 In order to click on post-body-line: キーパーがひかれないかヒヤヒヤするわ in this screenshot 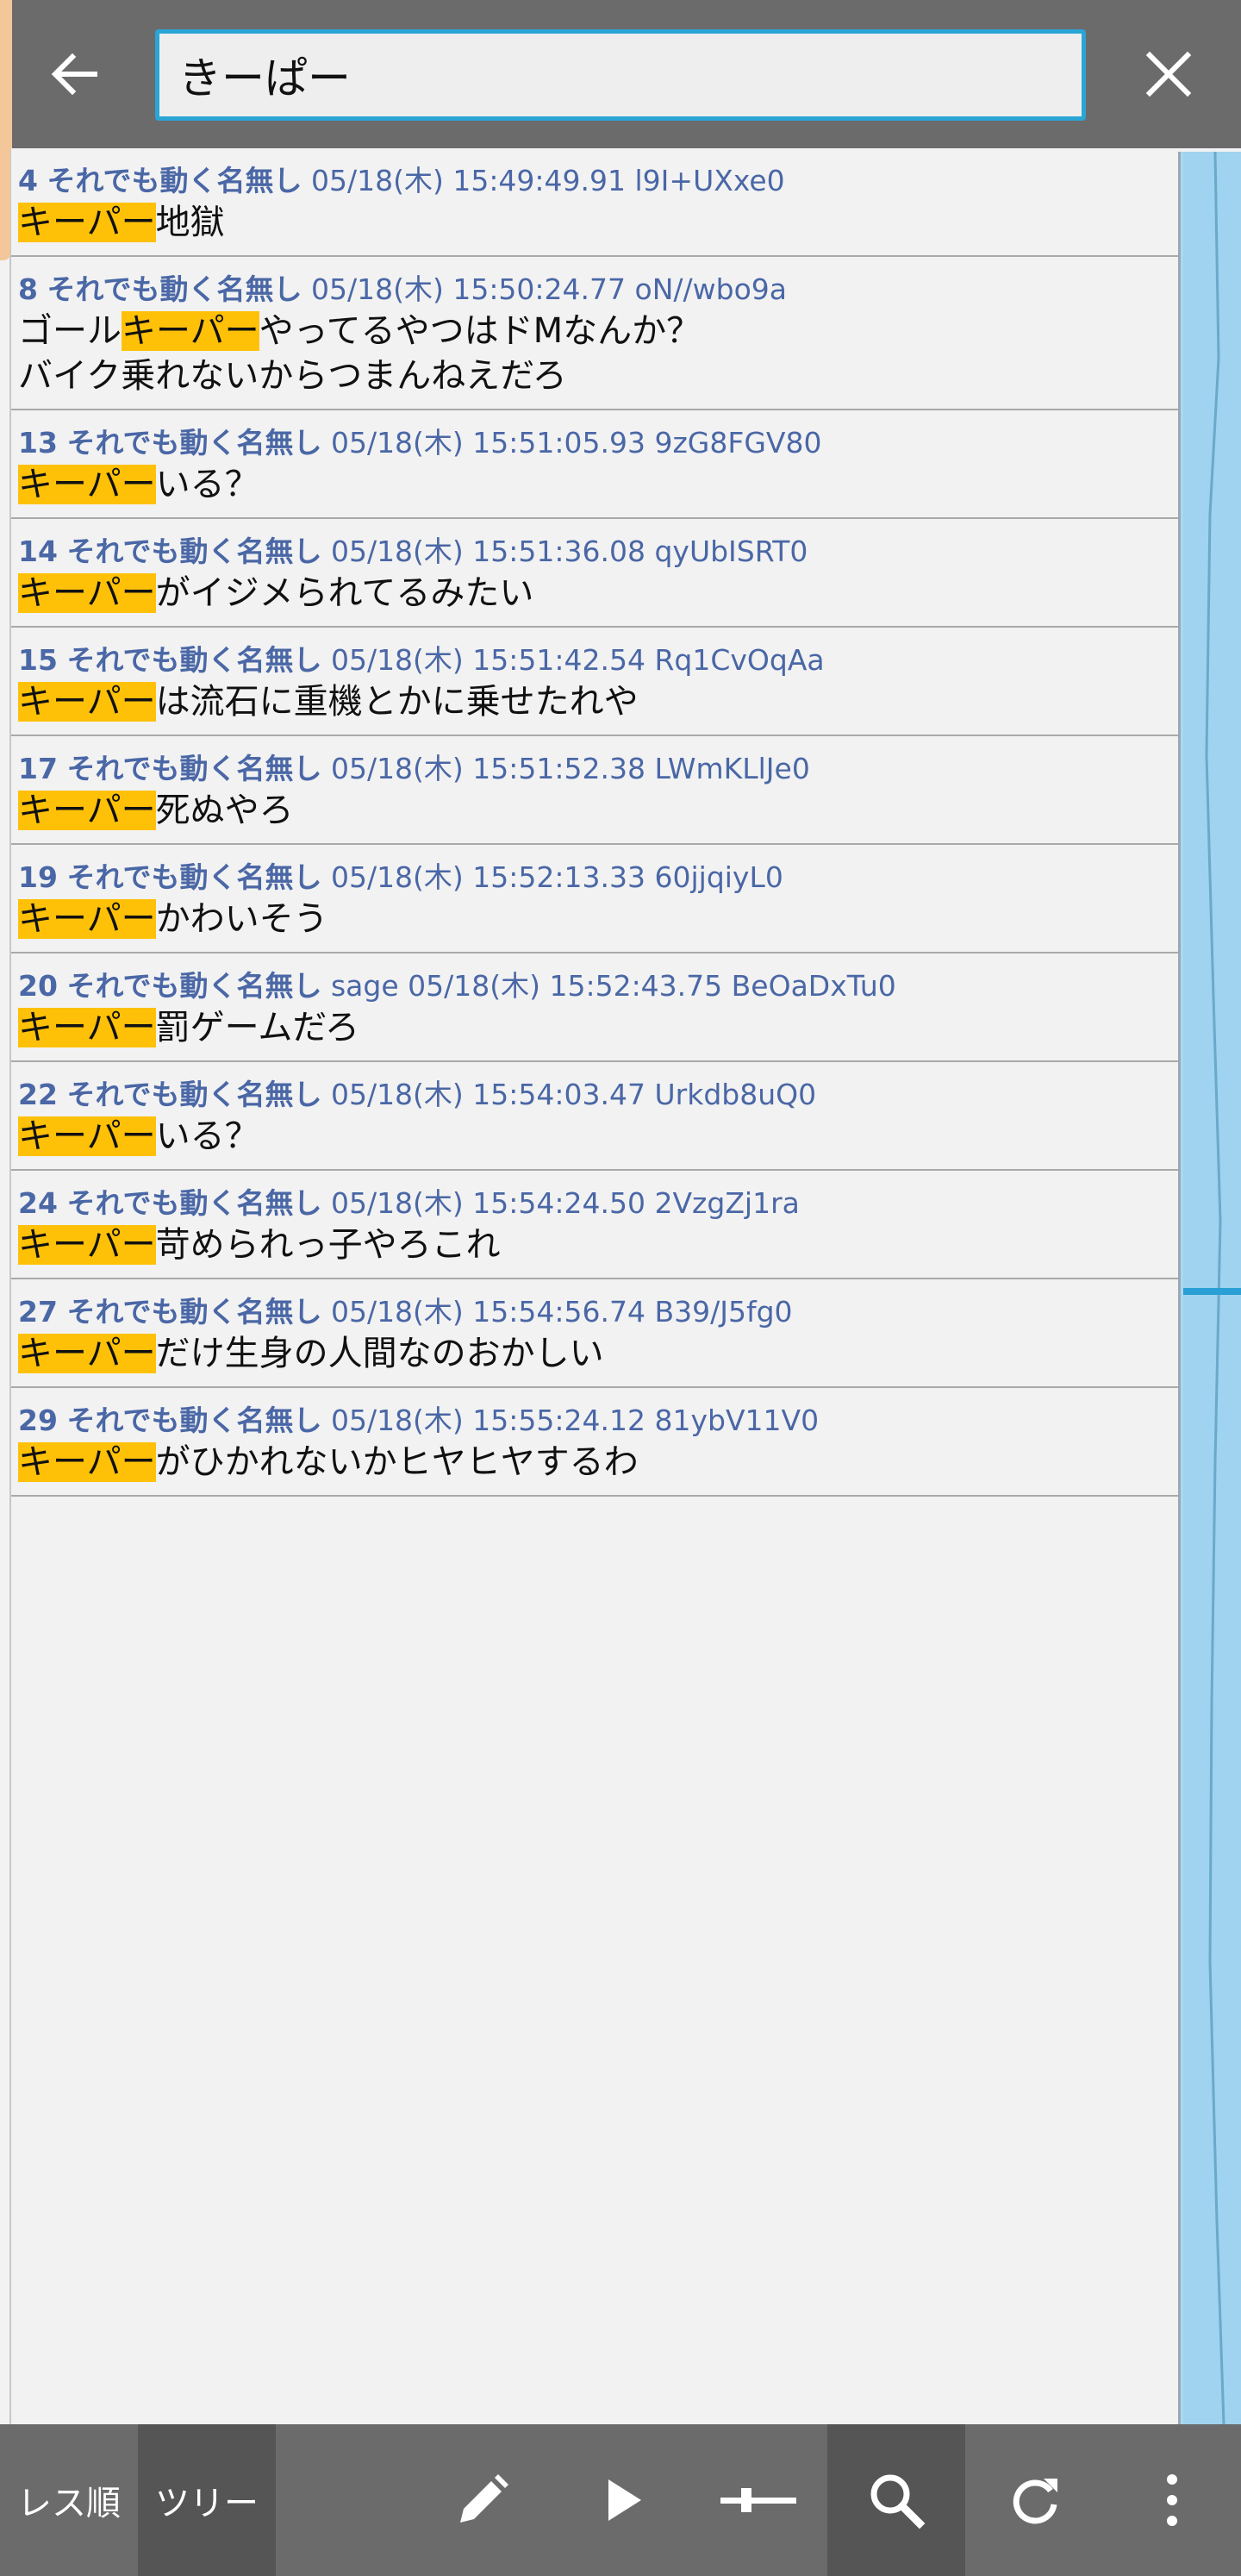, I will do `click(598, 1462)`.